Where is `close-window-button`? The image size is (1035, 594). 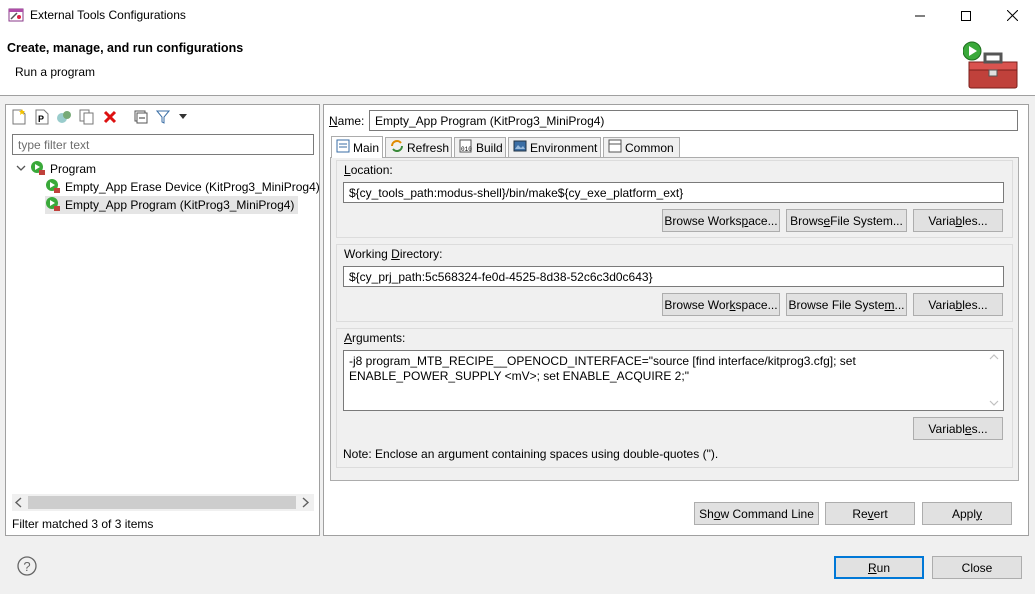 close-window-button is located at coordinates (1012, 15).